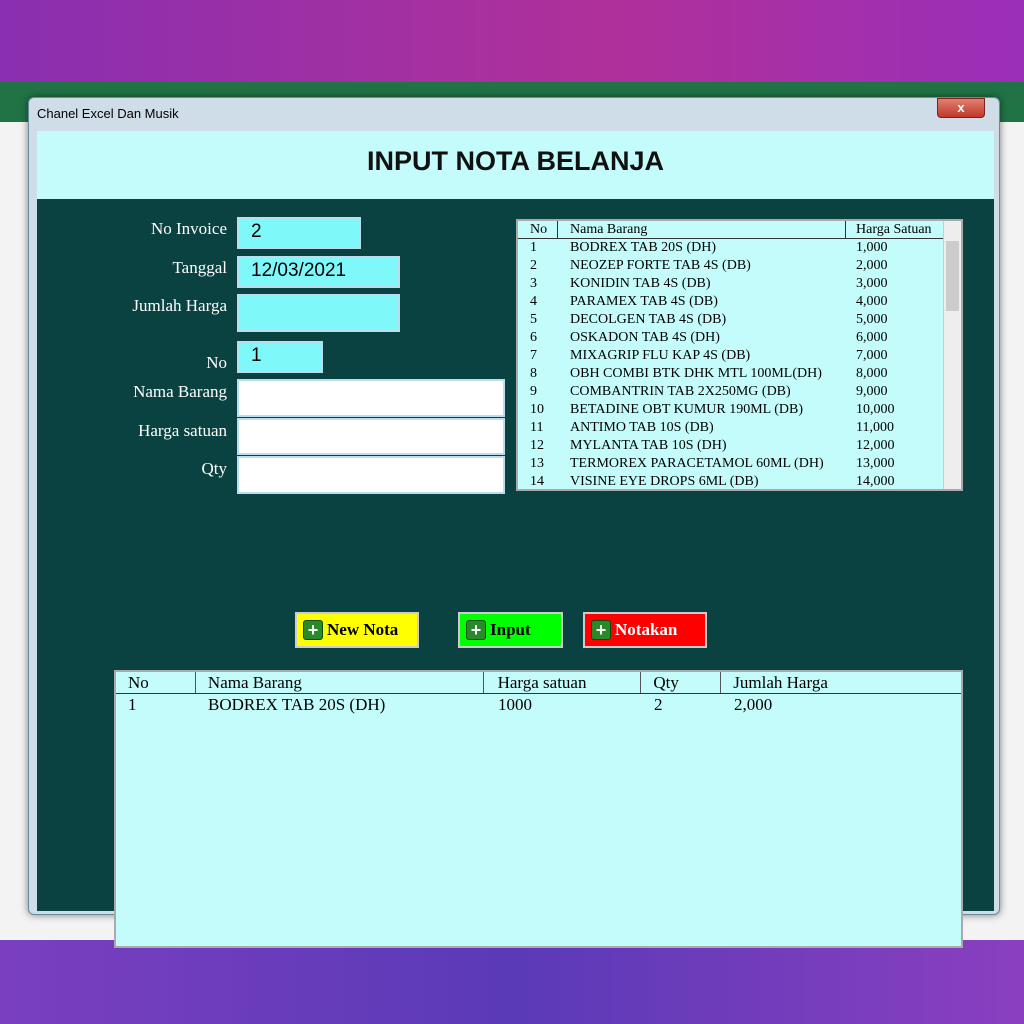 Image resolution: width=1024 pixels, height=1024 pixels. Describe the element at coordinates (318, 313) in the screenshot. I see `jumlah-harga-field` at that location.